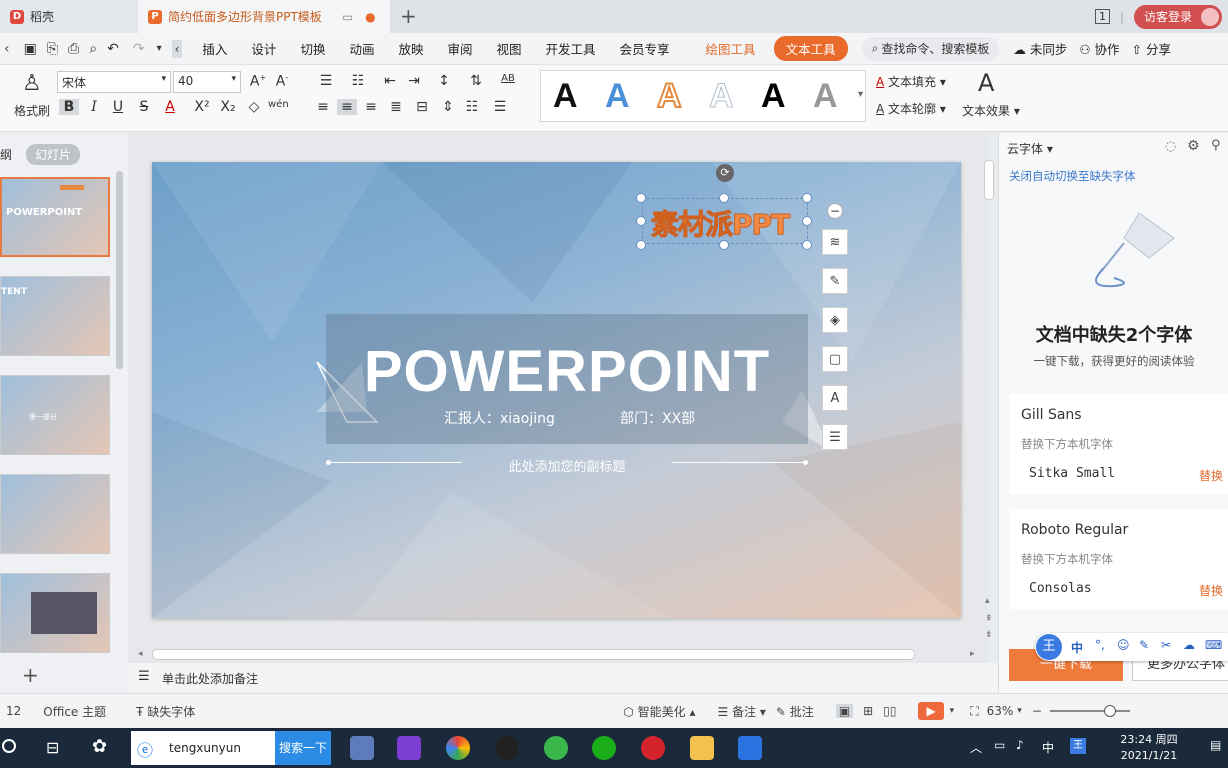 The image size is (1228, 768). What do you see at coordinates (989, 635) in the screenshot?
I see `page-down-icon: ⇟` at bounding box center [989, 635].